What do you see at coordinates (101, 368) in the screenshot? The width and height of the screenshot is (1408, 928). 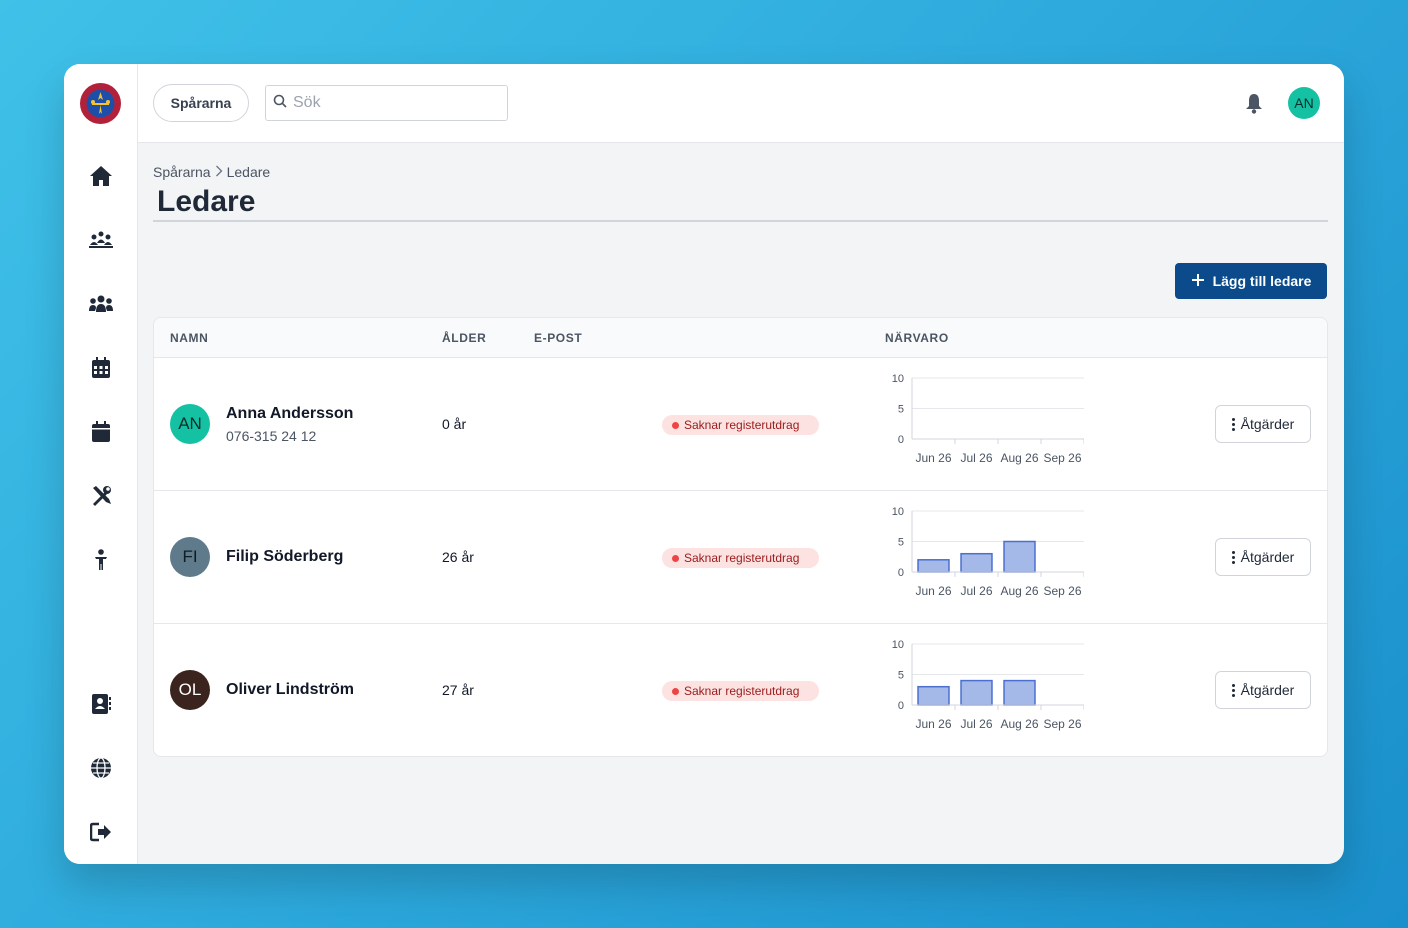 I see `calendar-grid-icon` at bounding box center [101, 368].